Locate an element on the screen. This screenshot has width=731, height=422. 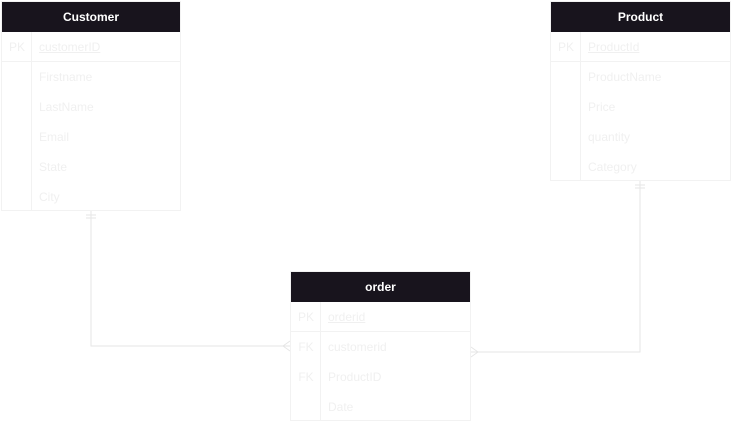
order-pk-marker: PK is located at coordinates (305, 317).